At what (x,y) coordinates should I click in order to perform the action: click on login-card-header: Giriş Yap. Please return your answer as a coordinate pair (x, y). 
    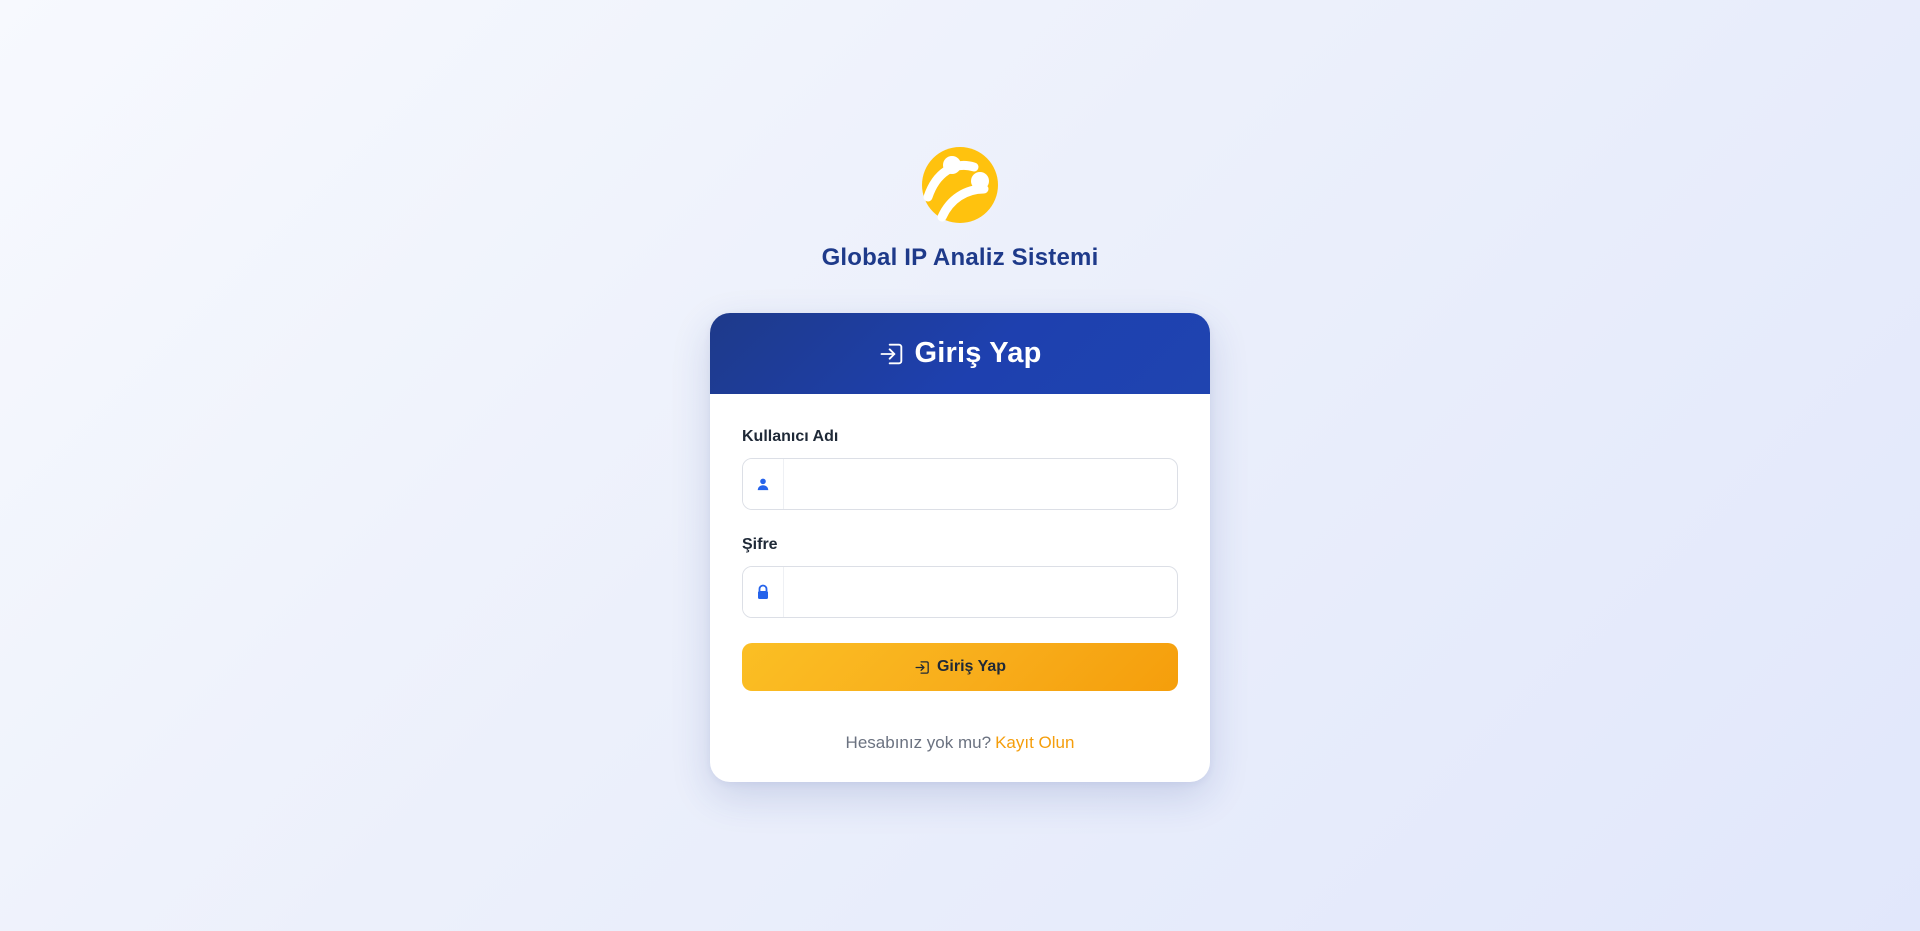
    Looking at the image, I should click on (960, 353).